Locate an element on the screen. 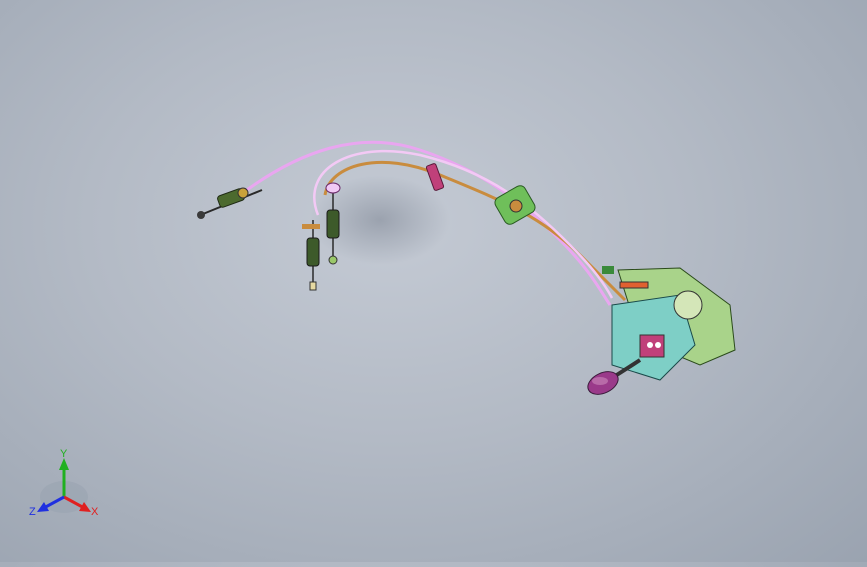  y-axis-label: Y is located at coordinates (64, 454).